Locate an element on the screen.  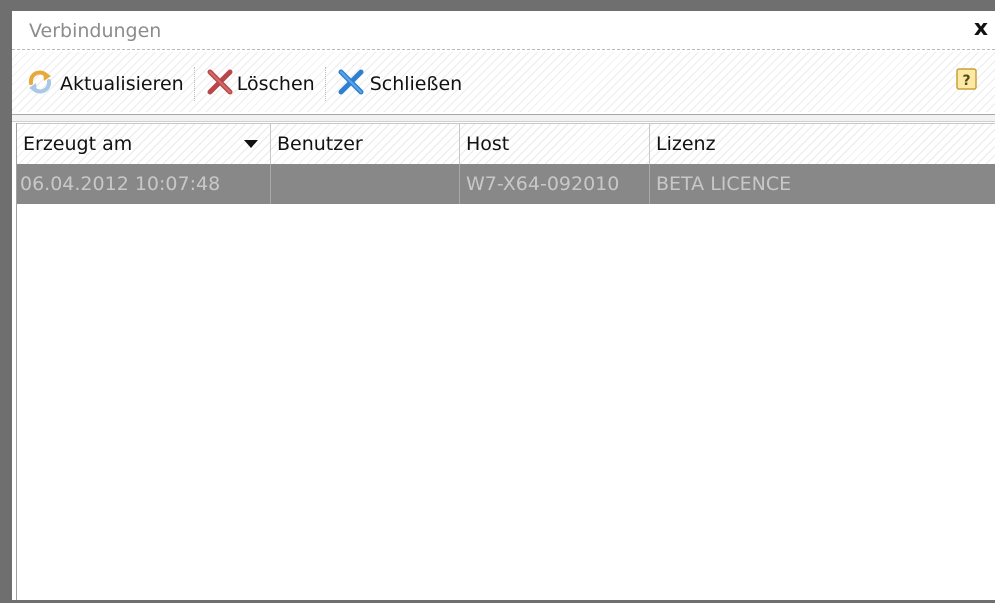
cell-user is located at coordinates (365, 184).